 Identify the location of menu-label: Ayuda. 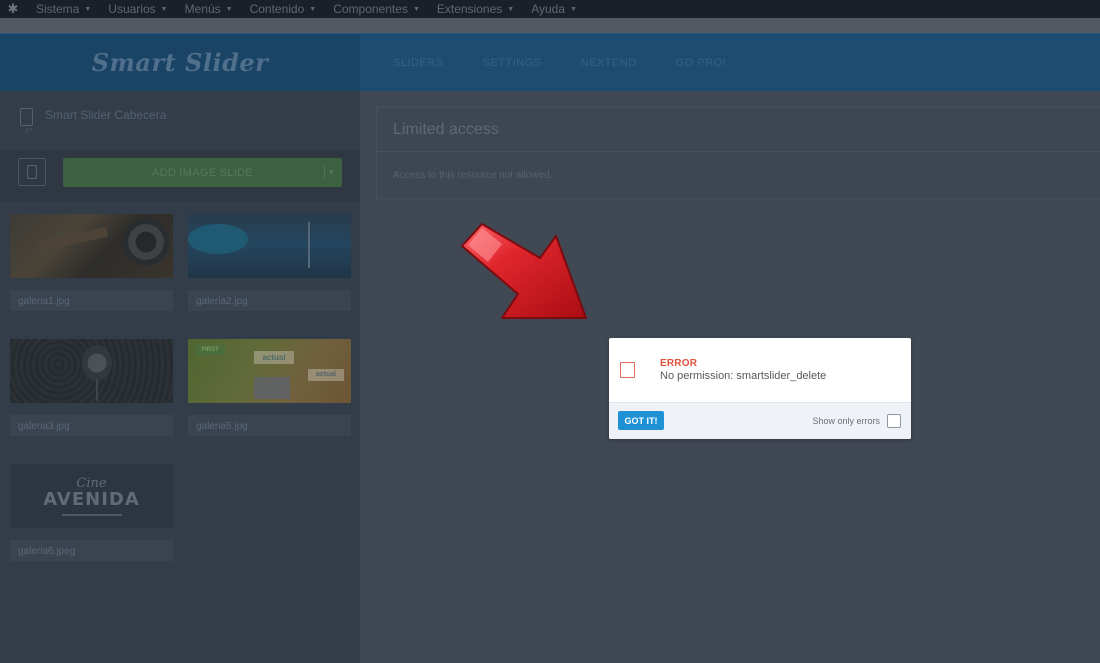
(548, 9).